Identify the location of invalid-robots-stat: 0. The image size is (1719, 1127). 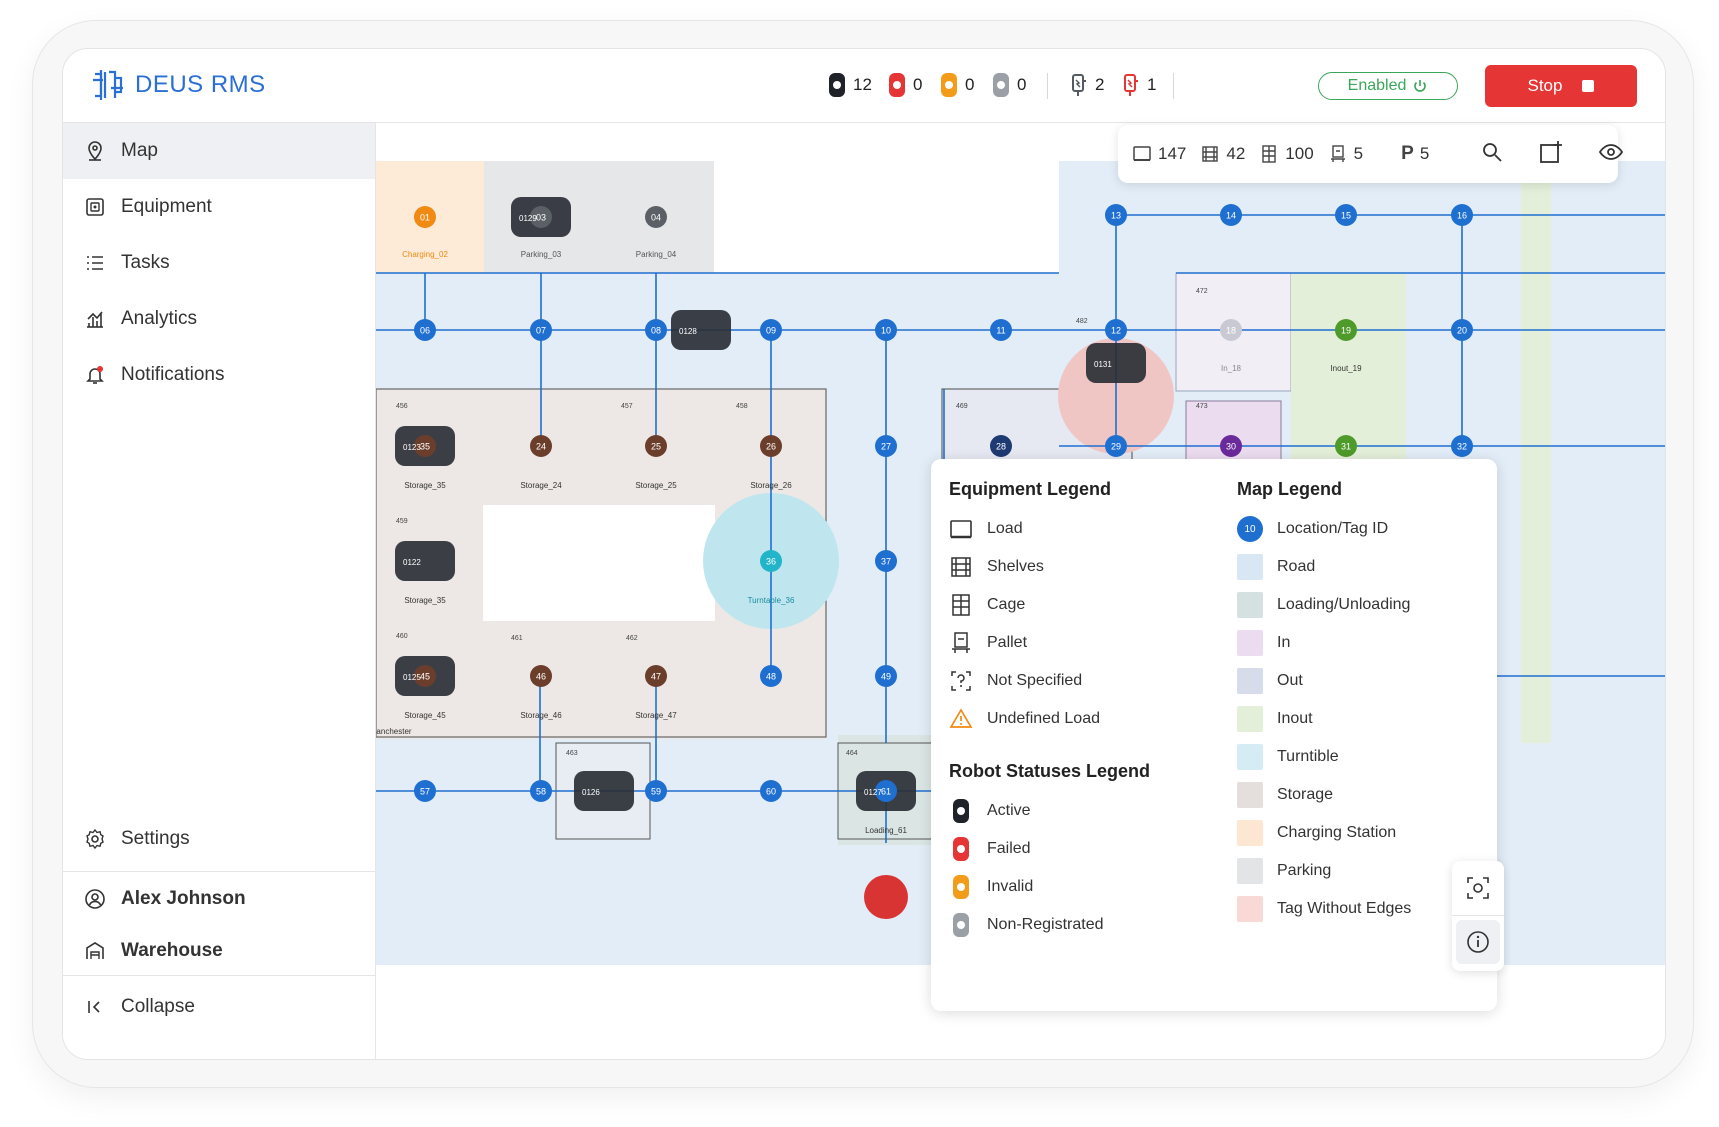
(957, 85).